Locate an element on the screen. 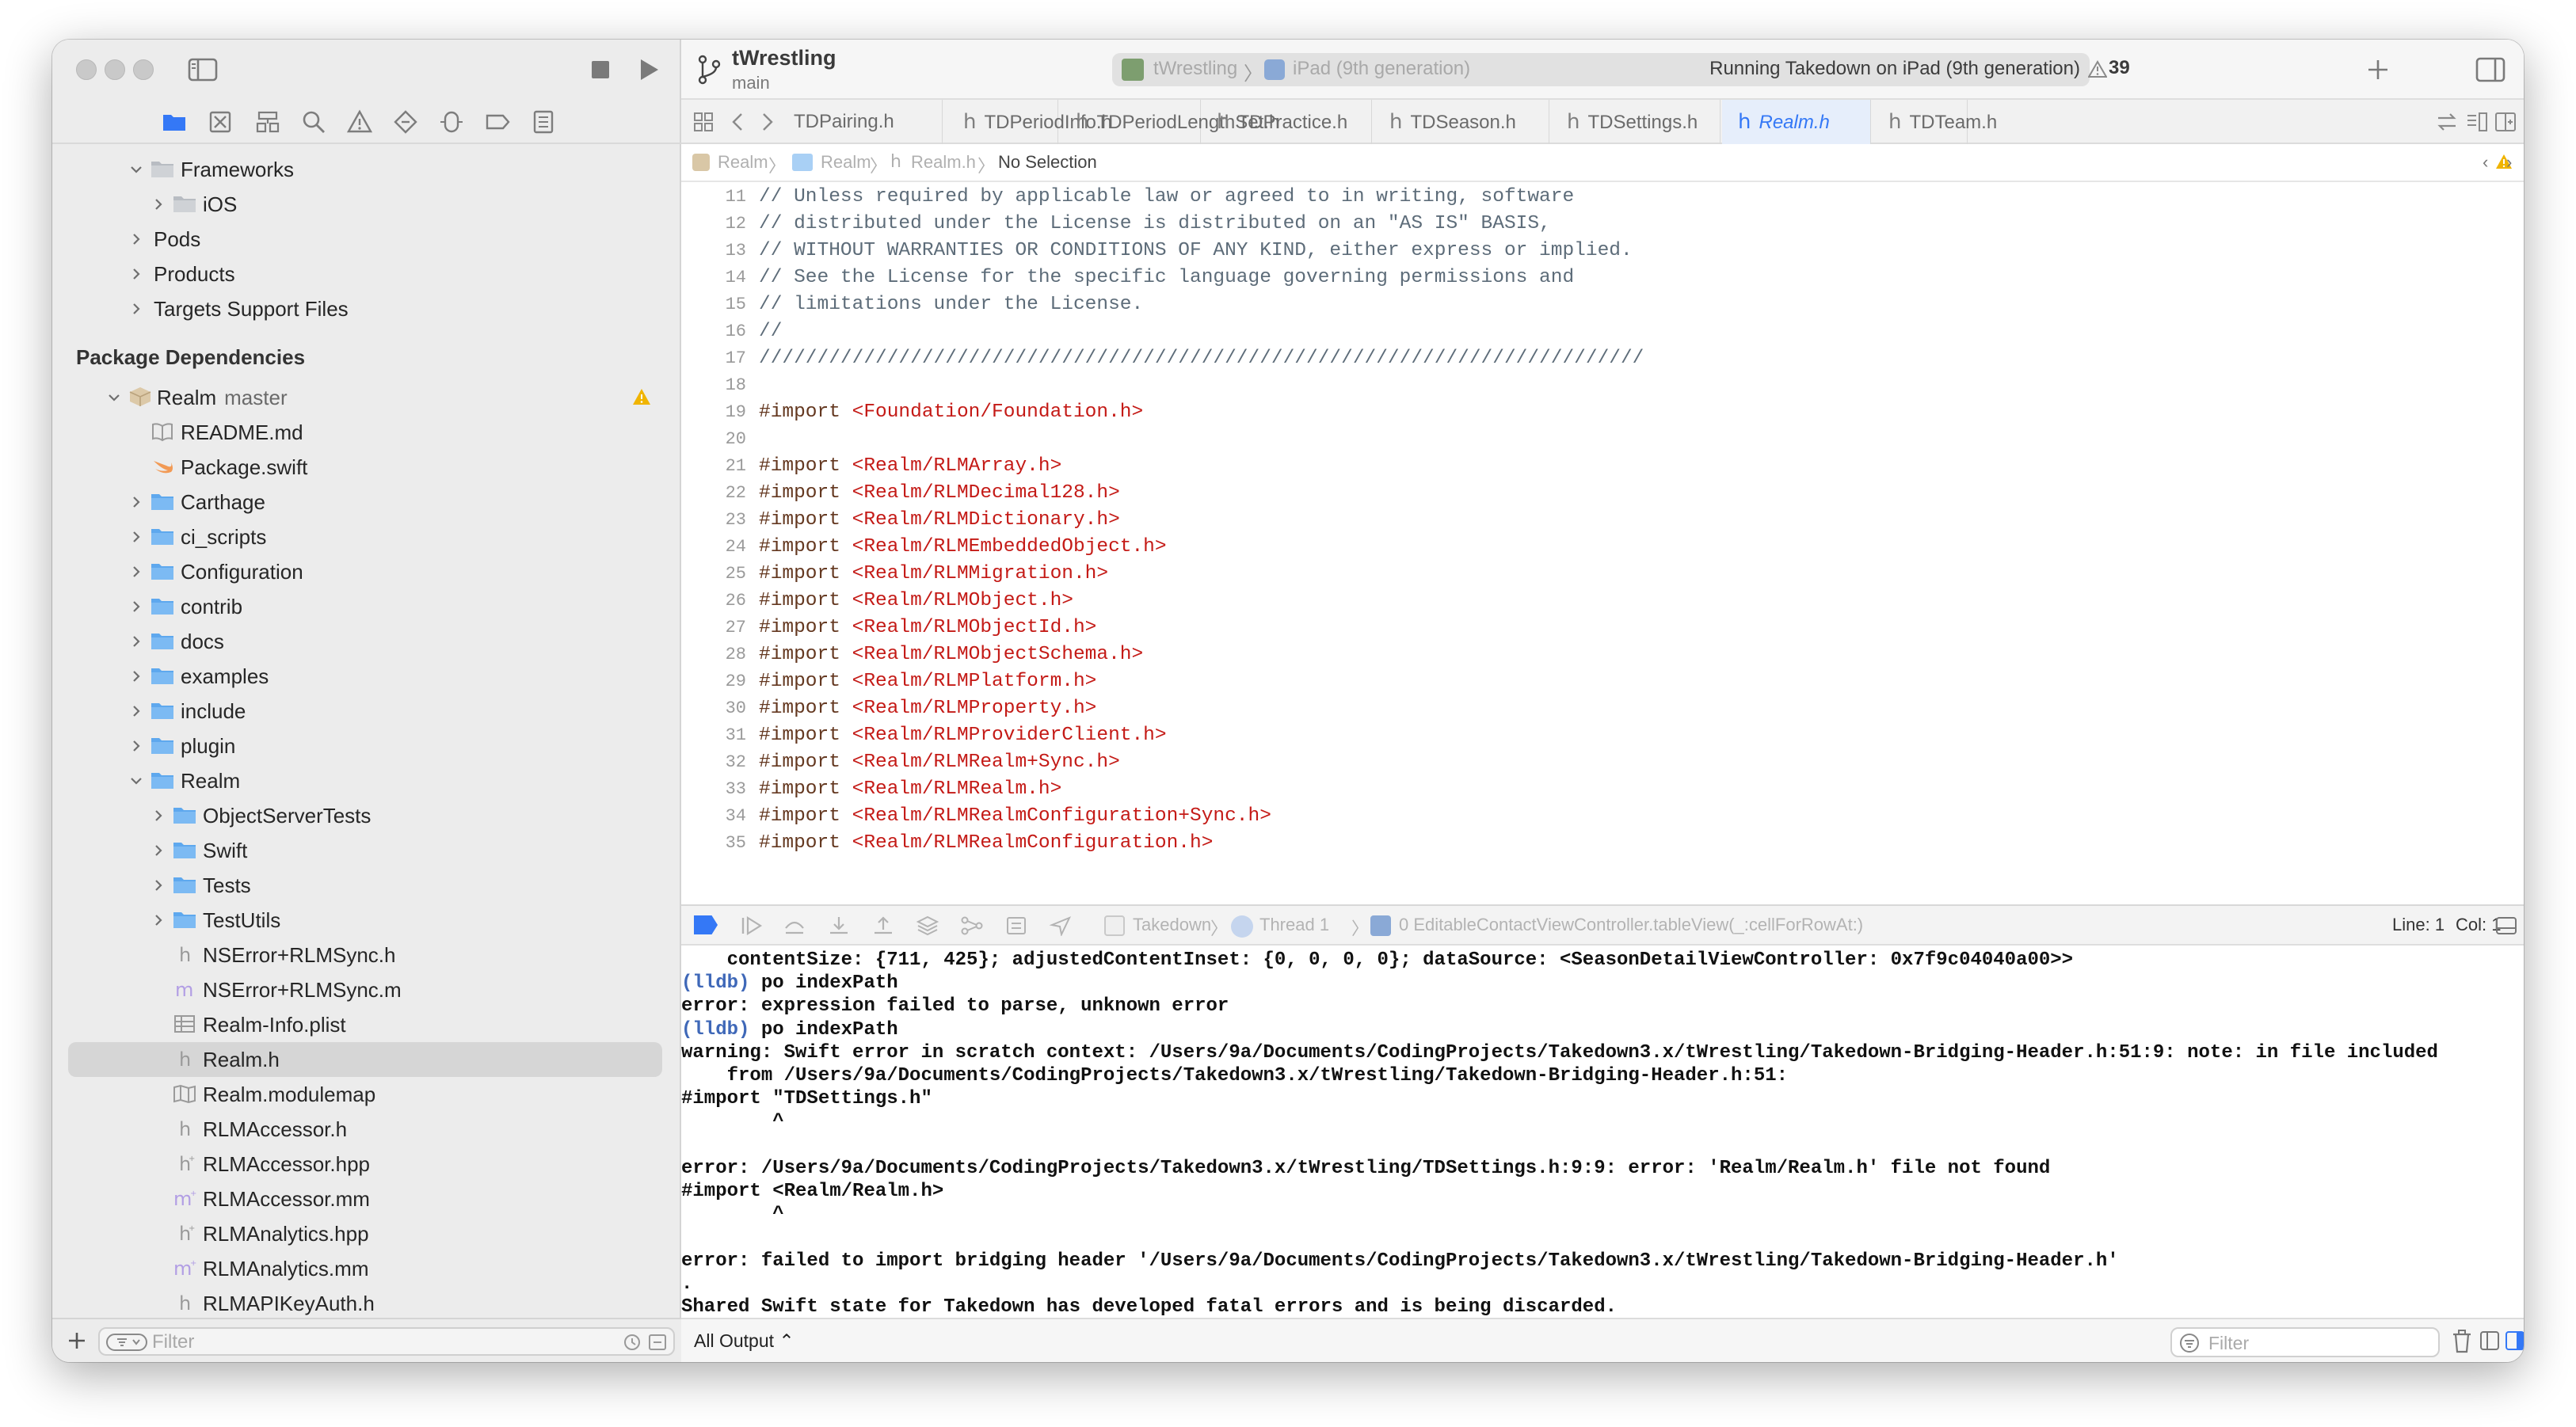 The height and width of the screenshot is (1427, 2576). console-filter-input: Filter is located at coordinates (2305, 1342).